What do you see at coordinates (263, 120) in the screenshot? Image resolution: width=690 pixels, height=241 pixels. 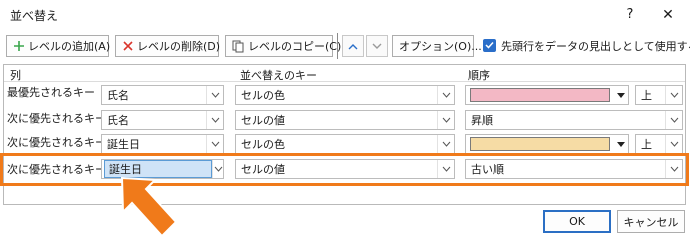 I see `sort-on-select-value: セルの値` at bounding box center [263, 120].